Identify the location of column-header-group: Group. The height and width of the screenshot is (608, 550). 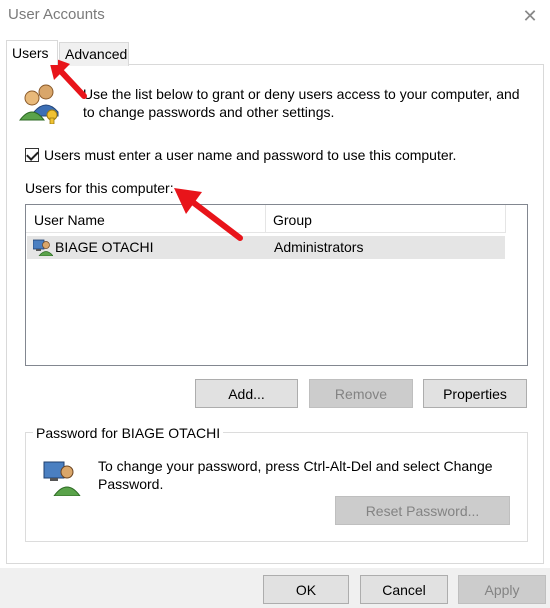
(292, 219).